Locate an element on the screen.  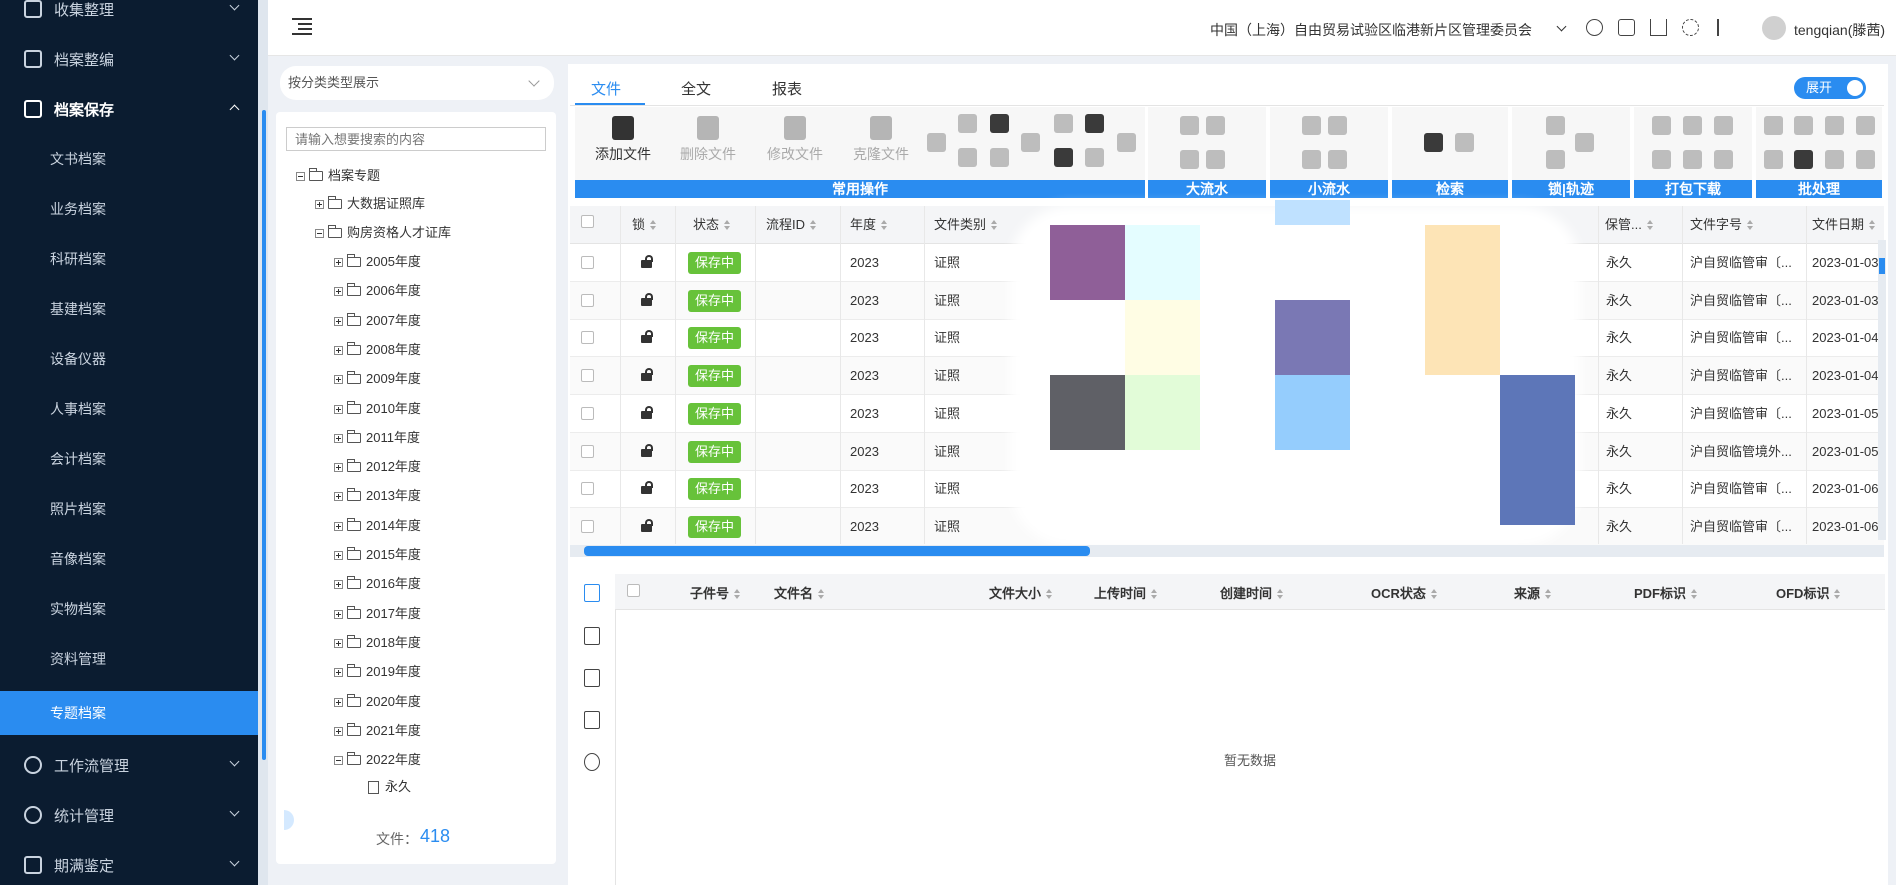
tab-report: 报表 is located at coordinates (787, 88).